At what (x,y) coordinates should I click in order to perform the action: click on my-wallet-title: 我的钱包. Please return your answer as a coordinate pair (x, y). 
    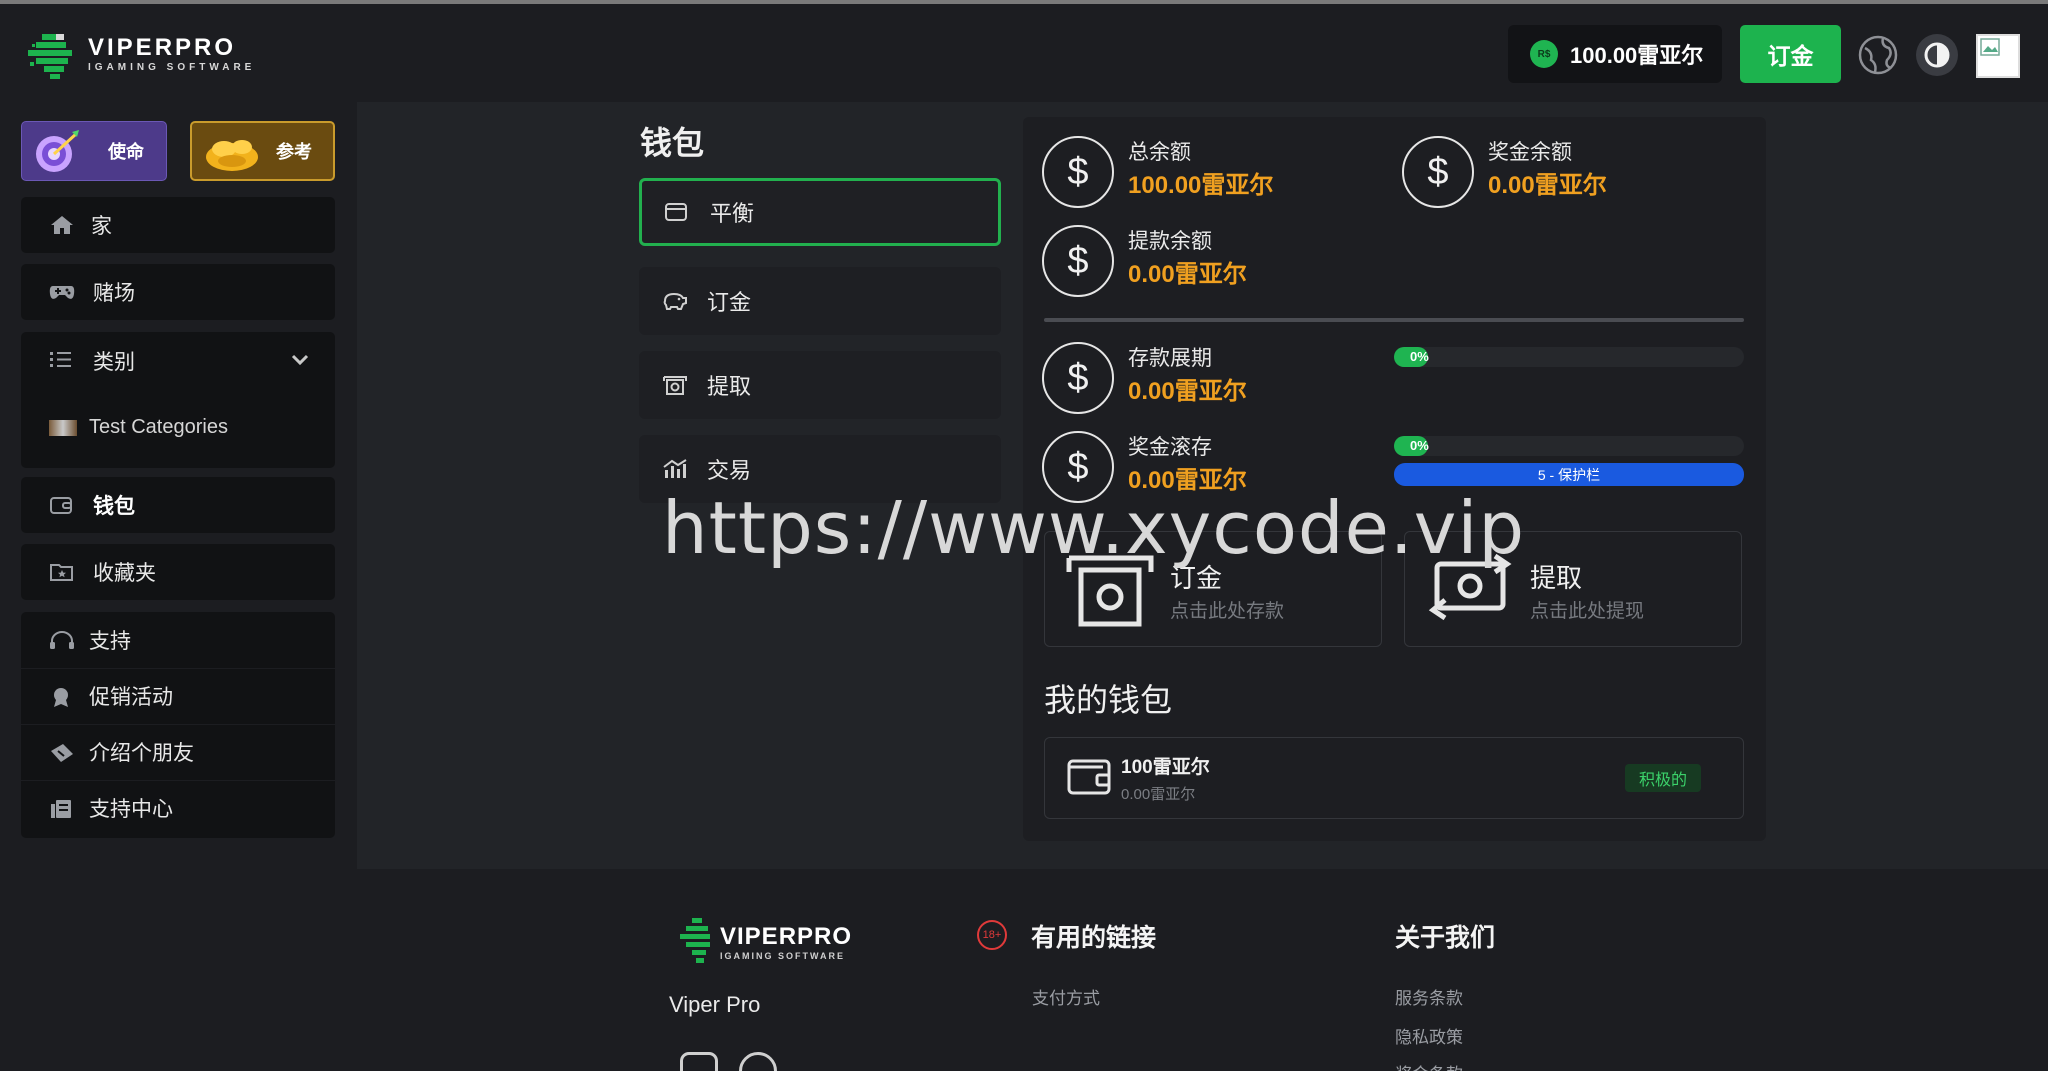
    Looking at the image, I should click on (1108, 700).